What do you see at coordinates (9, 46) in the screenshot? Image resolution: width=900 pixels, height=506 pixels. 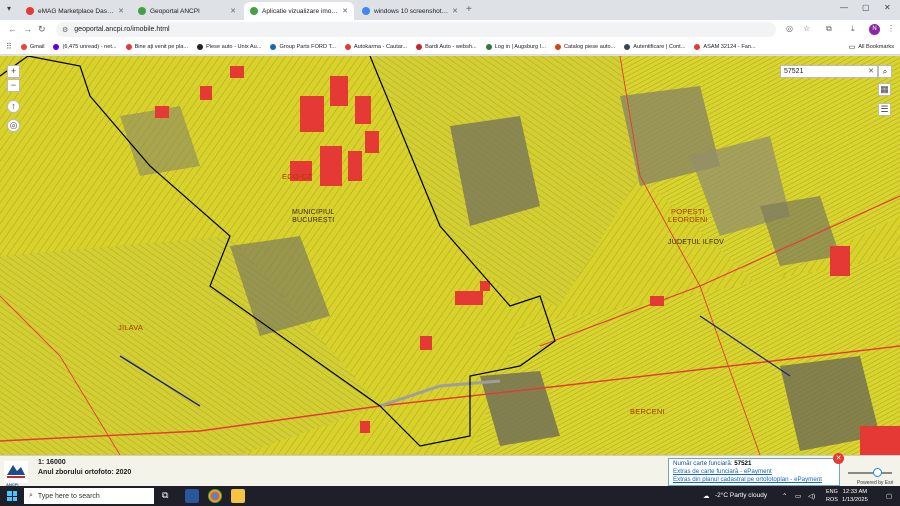 I see `apps-grid-icon: ⠿` at bounding box center [9, 46].